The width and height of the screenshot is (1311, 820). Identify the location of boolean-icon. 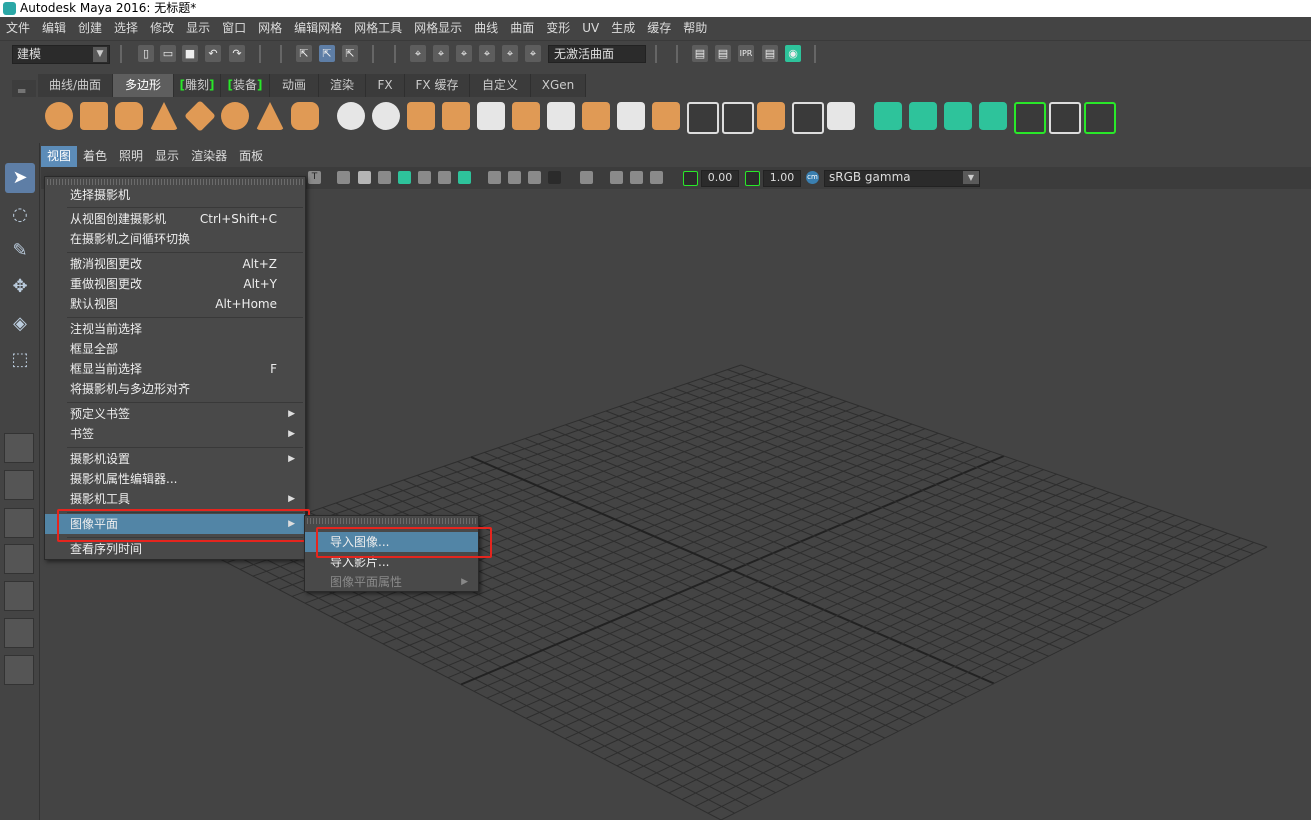
(421, 116).